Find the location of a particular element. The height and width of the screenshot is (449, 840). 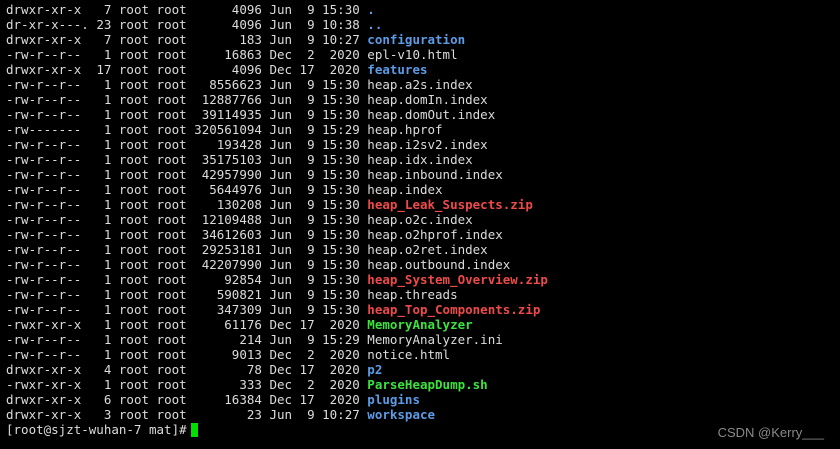

file-name: plugins is located at coordinates (393, 399).